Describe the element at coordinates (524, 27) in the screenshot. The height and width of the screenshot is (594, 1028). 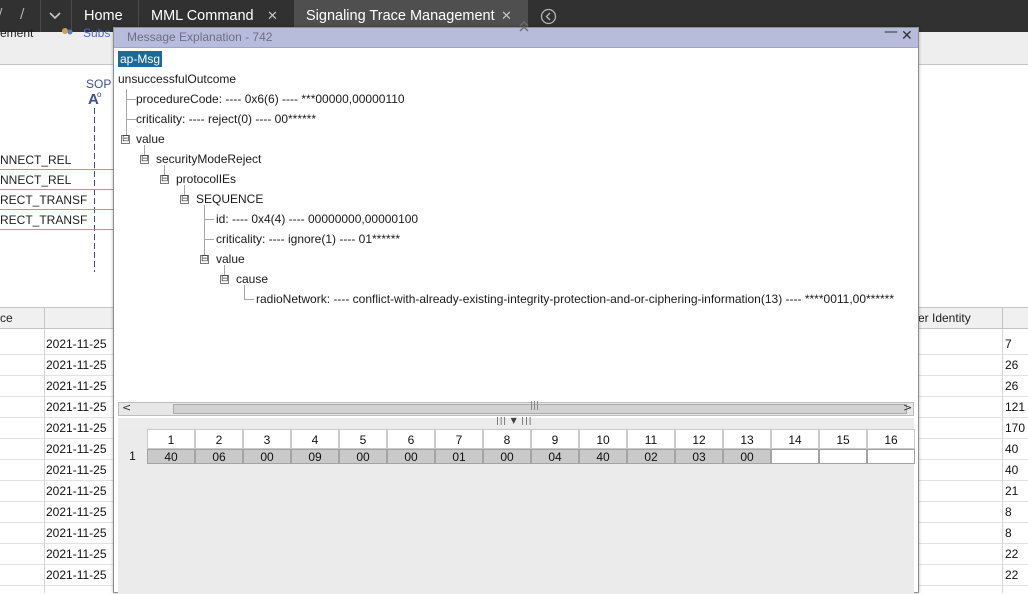
I see `double-chevron-up-icon` at that location.